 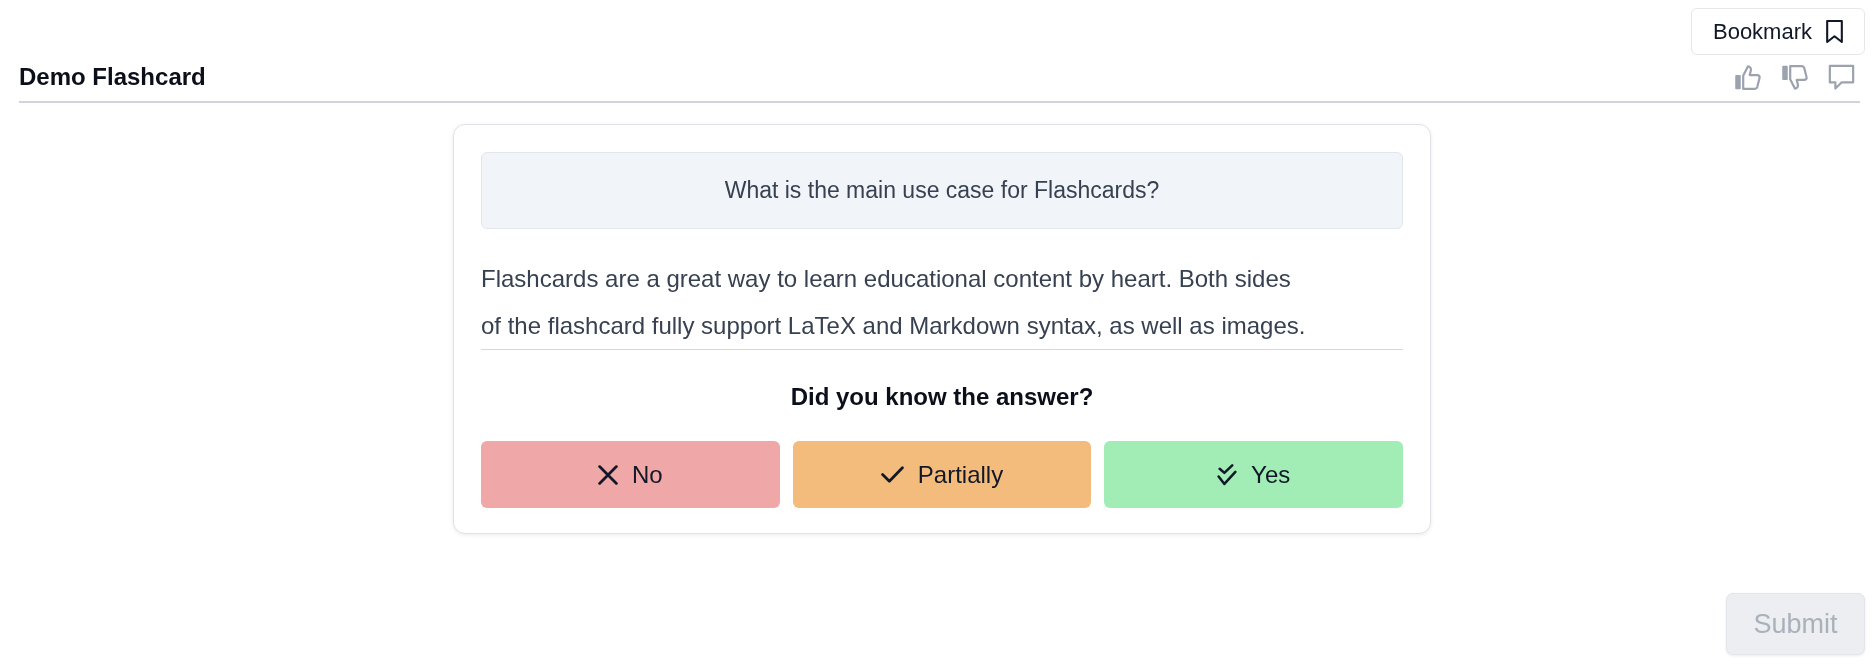 I want to click on thumbs-down-icon, so click(x=1794, y=77).